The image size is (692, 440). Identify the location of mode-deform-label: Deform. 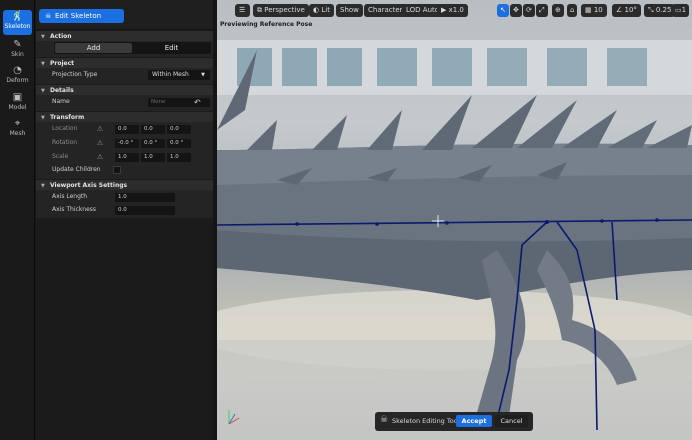
(17, 80).